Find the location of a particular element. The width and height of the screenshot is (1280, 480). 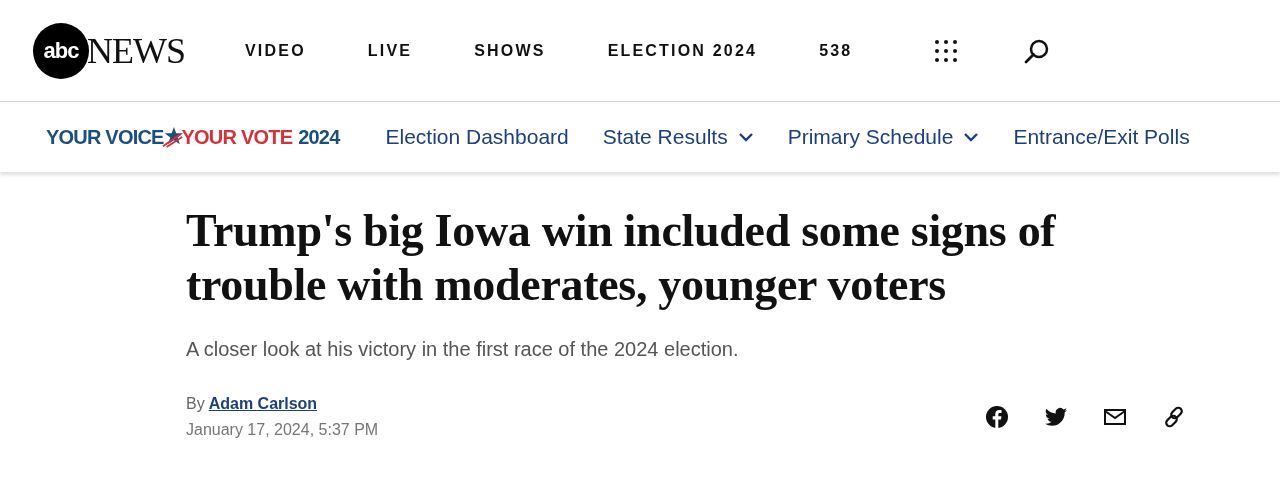

election-nav-link: Primary Schedule is located at coordinates (883, 137).